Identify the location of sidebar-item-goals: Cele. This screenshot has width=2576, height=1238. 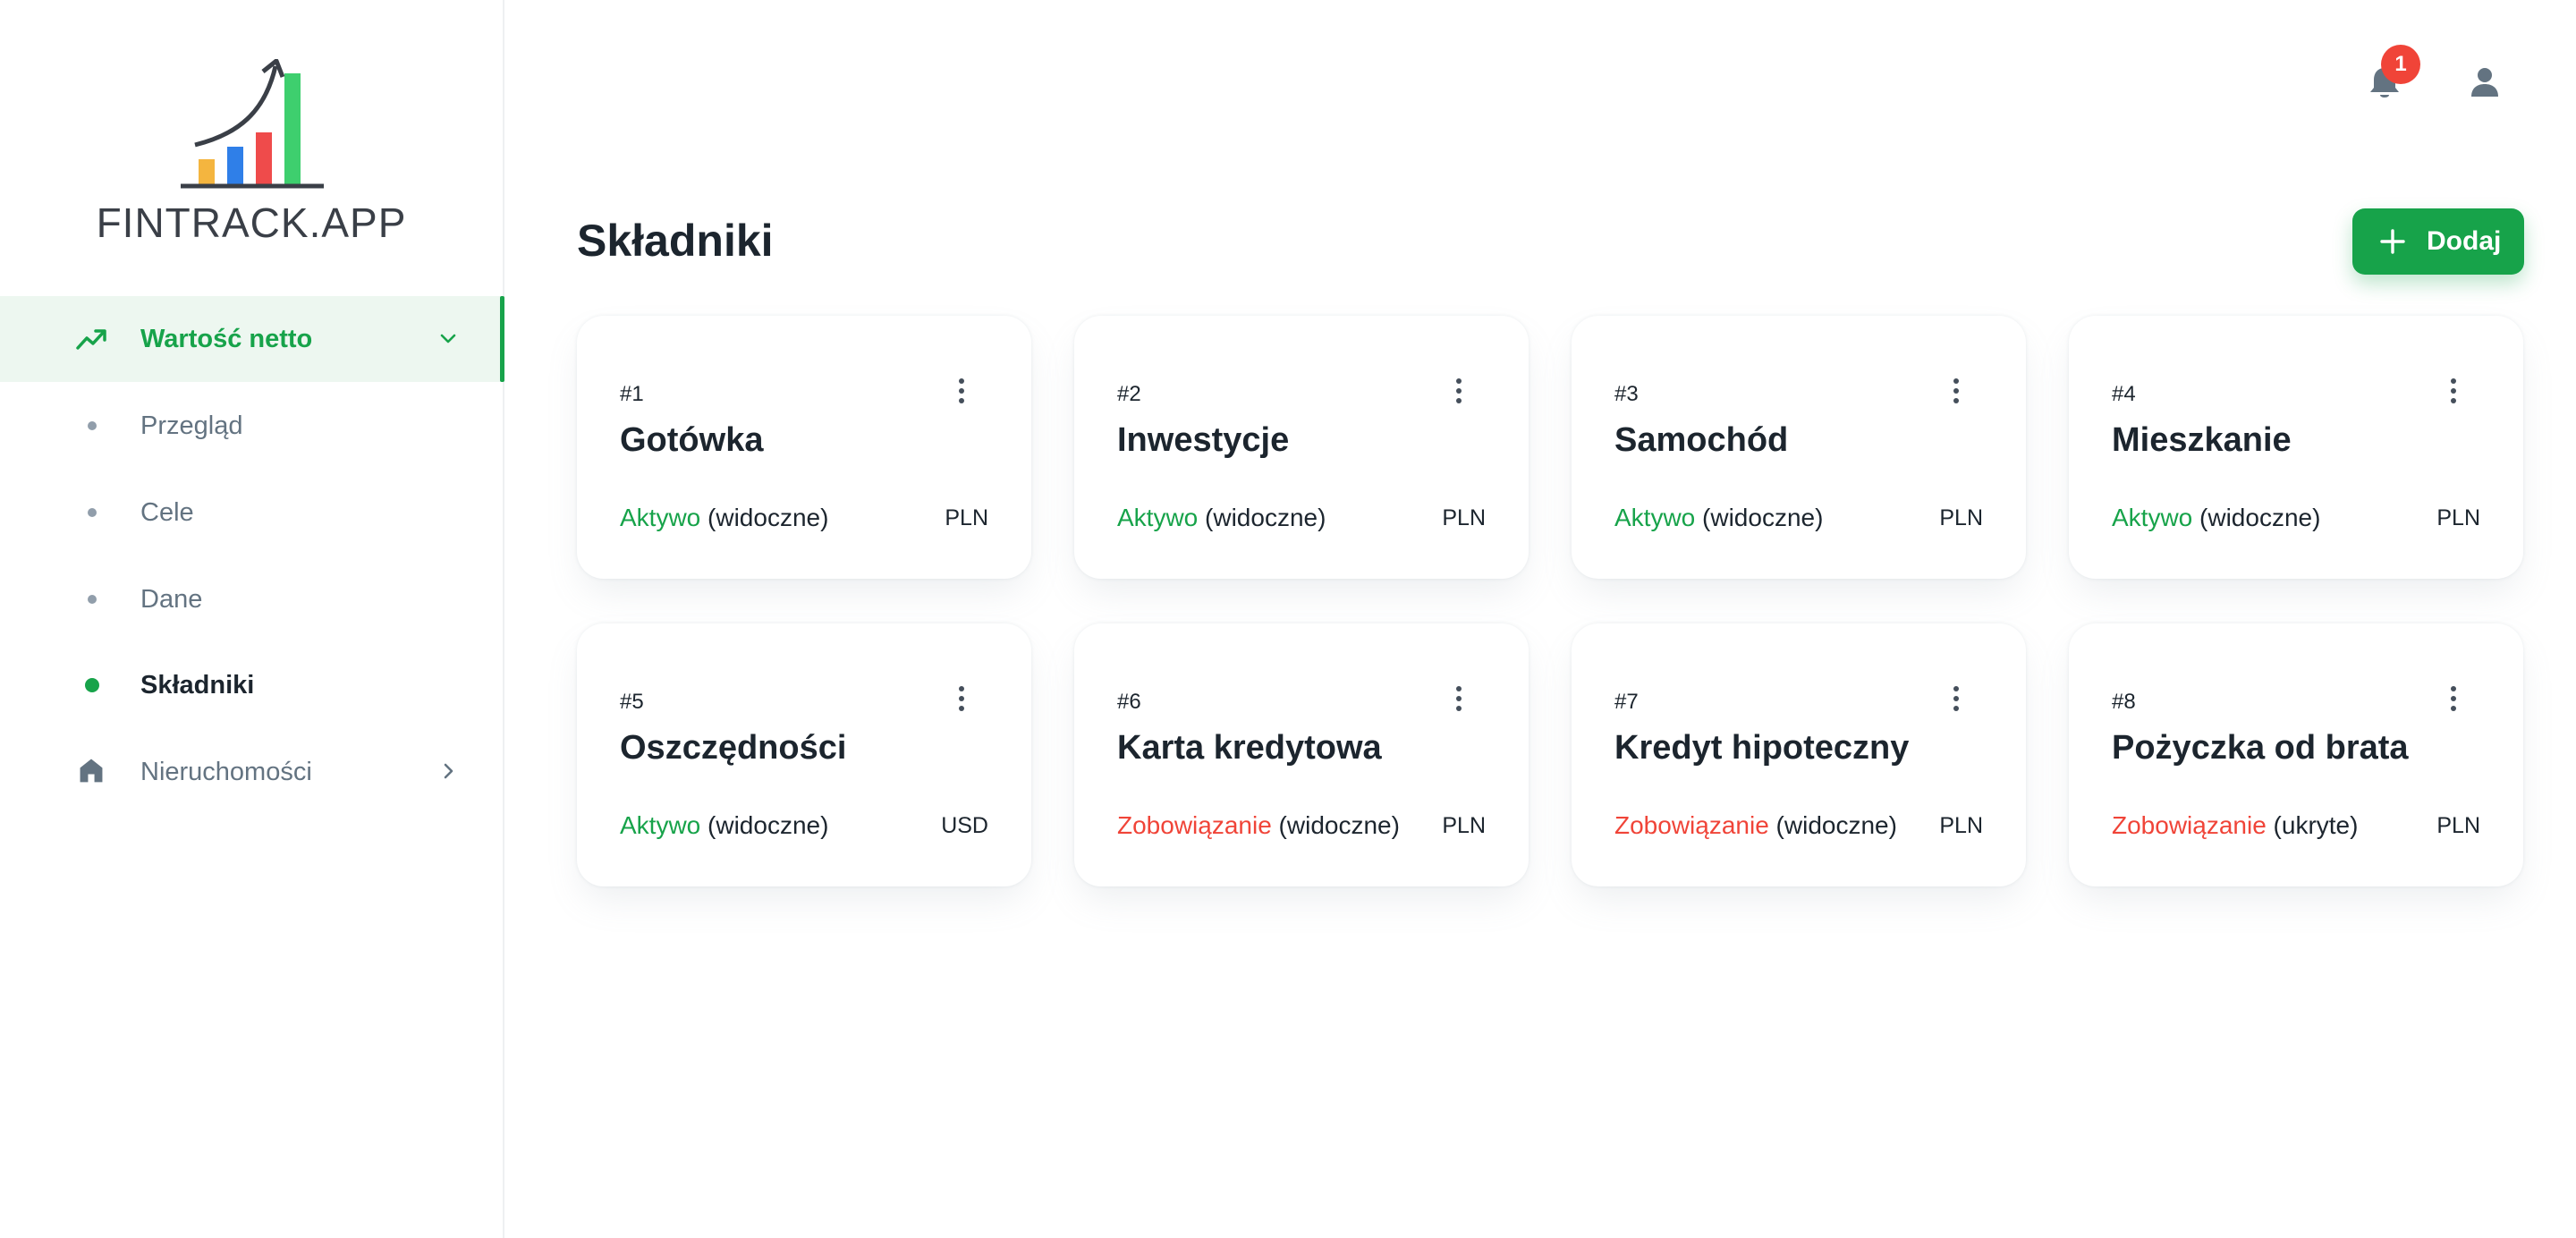
(251, 512).